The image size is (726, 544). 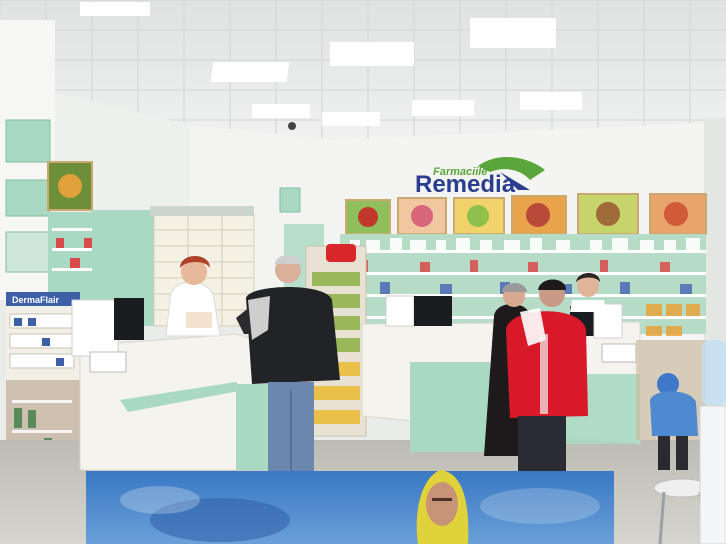 I want to click on tower-badge, so click(x=341, y=253).